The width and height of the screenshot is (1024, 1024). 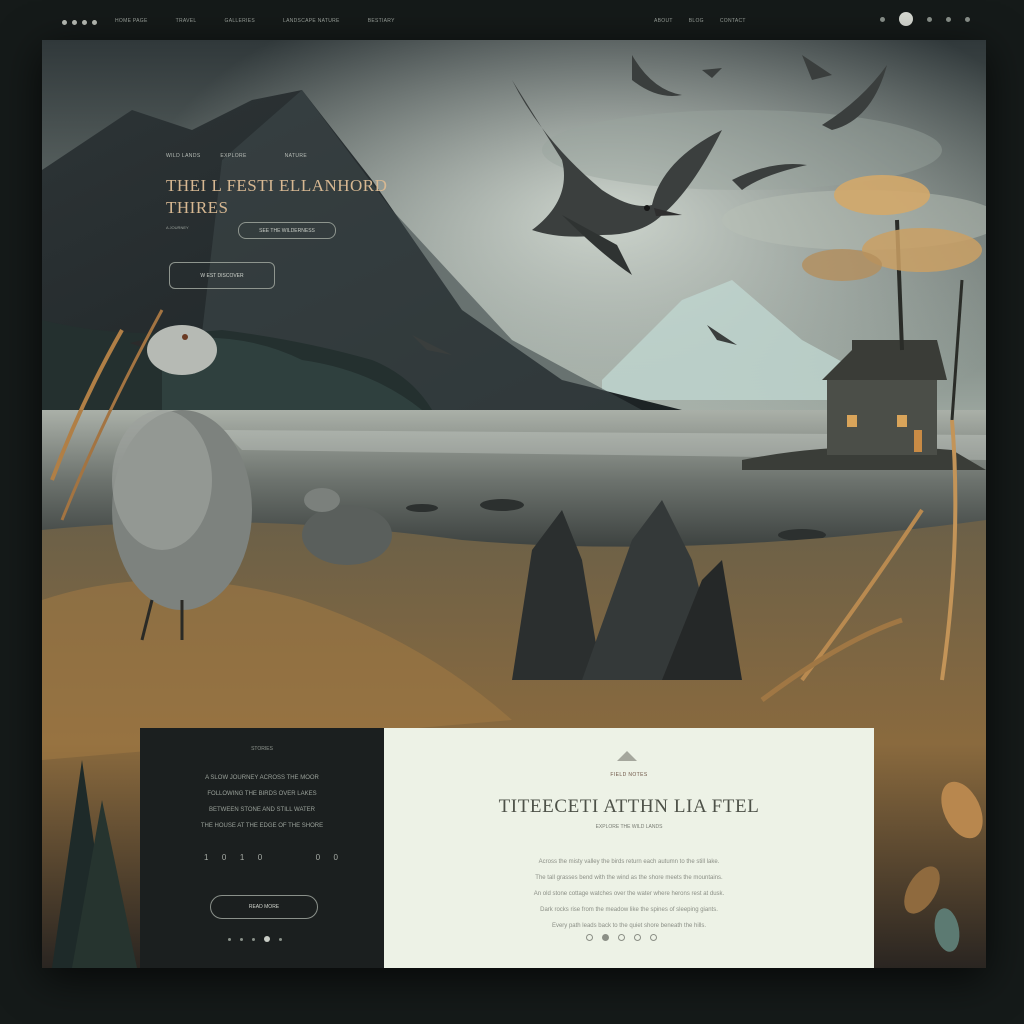 I want to click on nav-link-contact: CONTACT, so click(x=733, y=21).